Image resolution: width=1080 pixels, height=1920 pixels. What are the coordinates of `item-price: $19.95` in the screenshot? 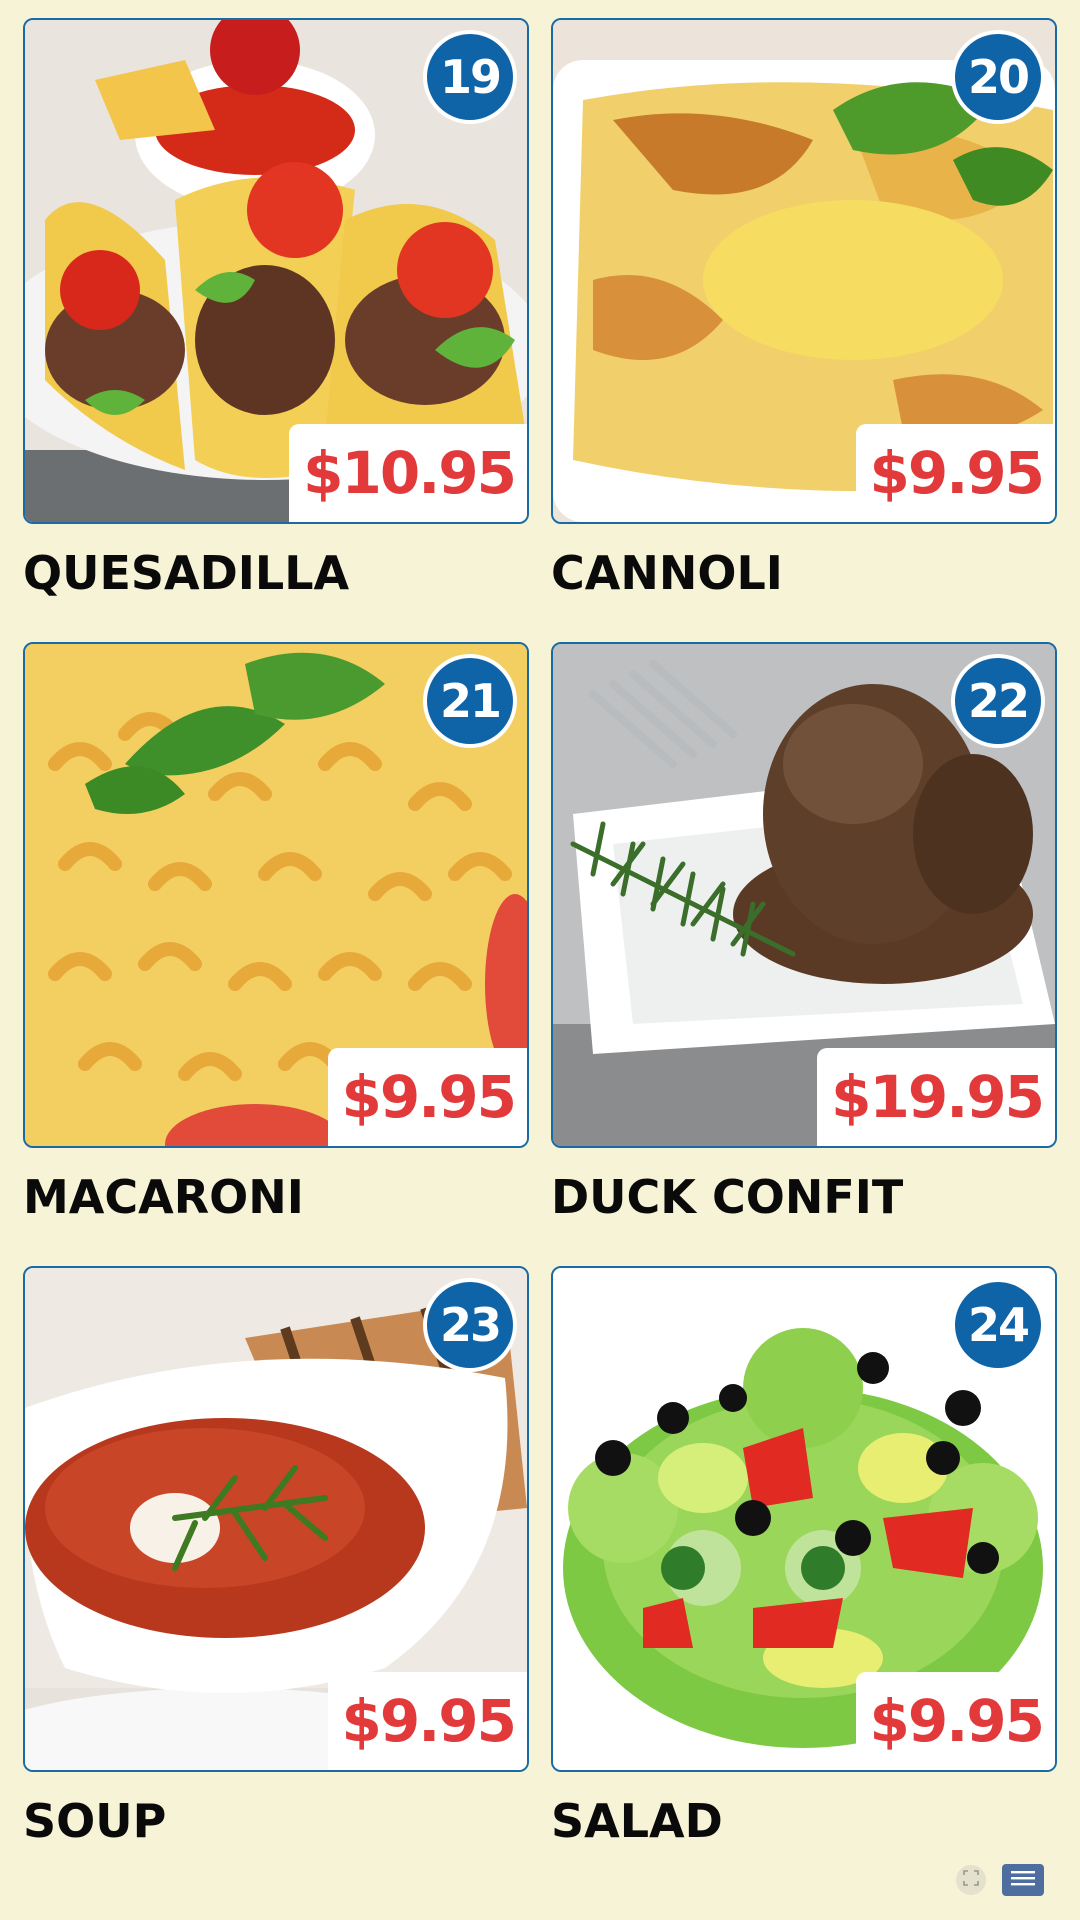 It's located at (936, 1097).